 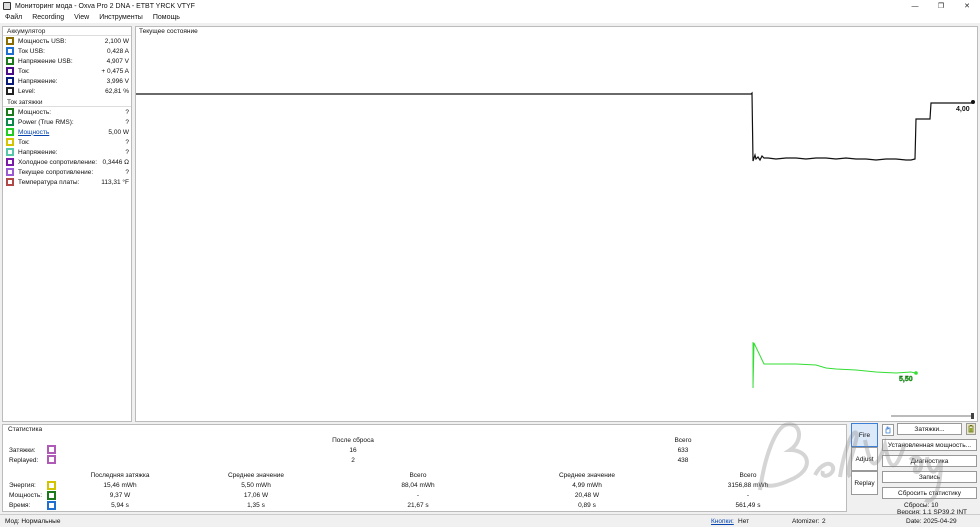 What do you see at coordinates (929, 477) in the screenshot?
I see `record-button: Запись` at bounding box center [929, 477].